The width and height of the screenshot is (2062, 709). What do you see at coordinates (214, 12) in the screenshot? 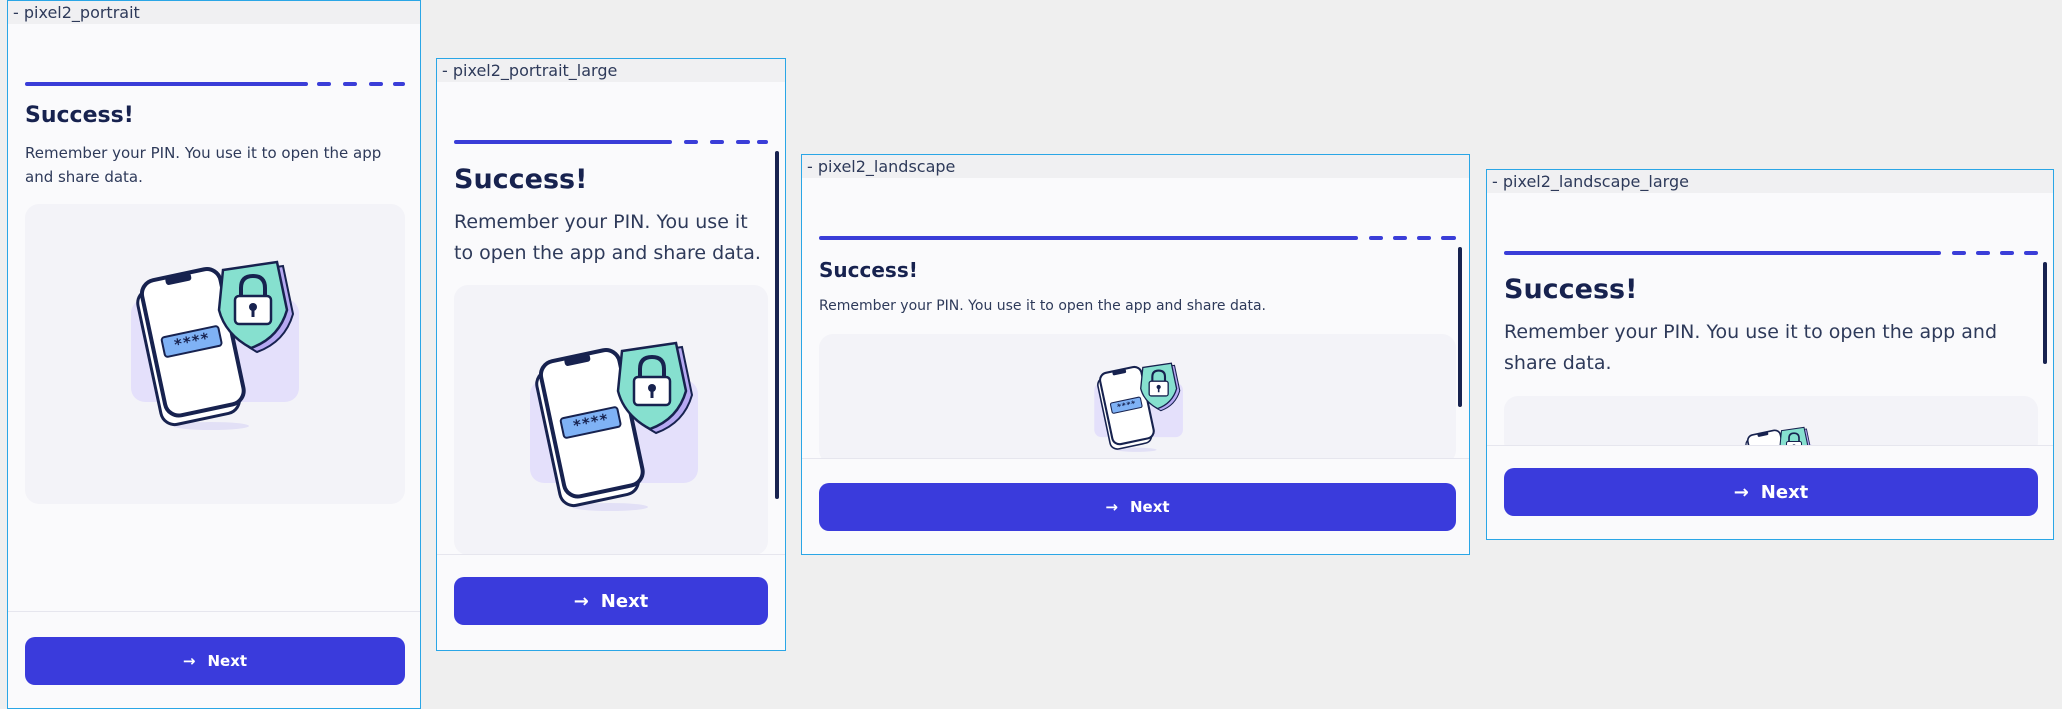
I see `frame-label: - pixel2_portrait` at bounding box center [214, 12].